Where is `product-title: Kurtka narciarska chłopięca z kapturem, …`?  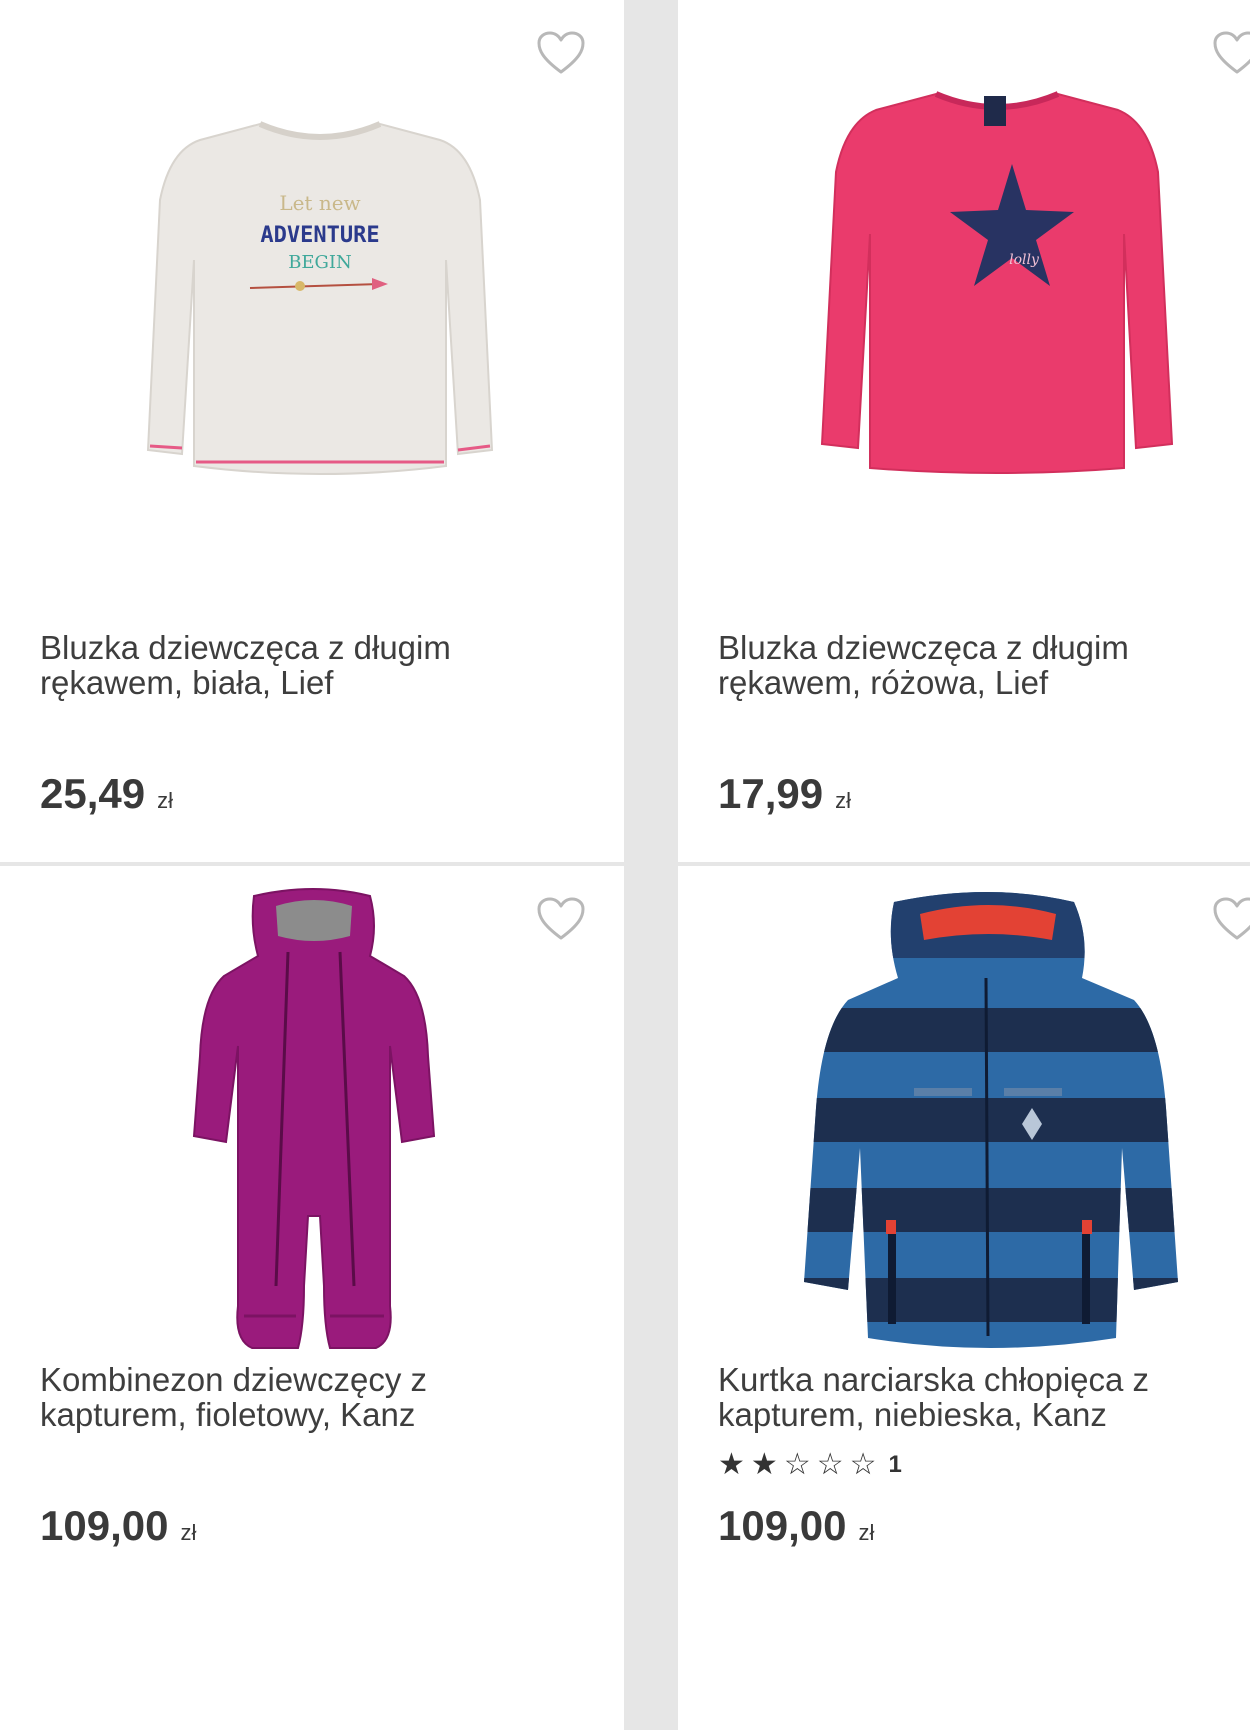 product-title: Kurtka narciarska chłopięca z kapturem, … is located at coordinates (958, 1397).